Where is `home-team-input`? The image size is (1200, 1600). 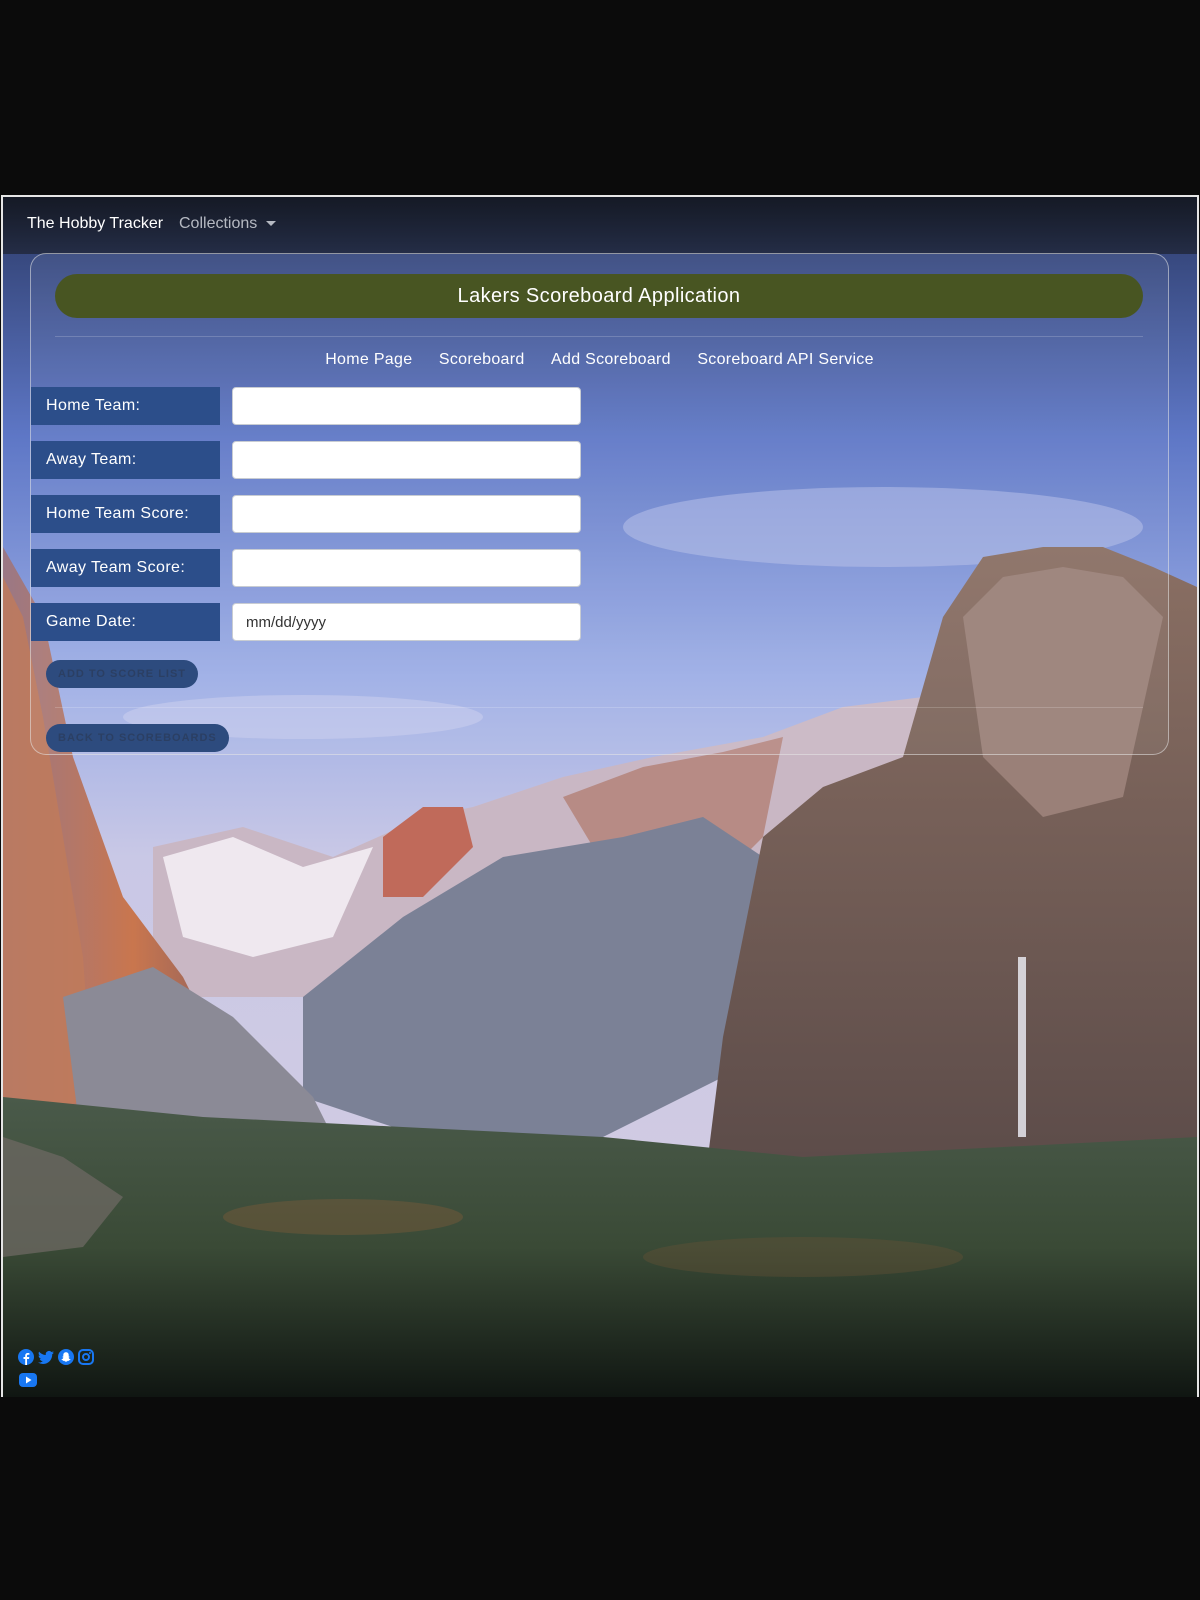
home-team-input is located at coordinates (406, 406).